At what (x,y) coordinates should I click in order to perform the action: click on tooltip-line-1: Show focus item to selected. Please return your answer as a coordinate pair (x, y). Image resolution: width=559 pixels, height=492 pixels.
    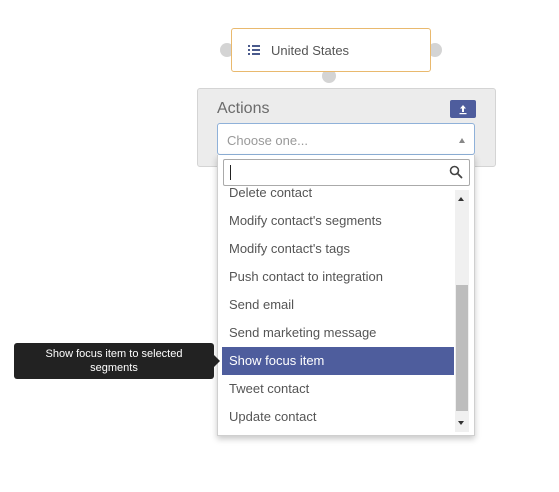
    Looking at the image, I should click on (114, 354).